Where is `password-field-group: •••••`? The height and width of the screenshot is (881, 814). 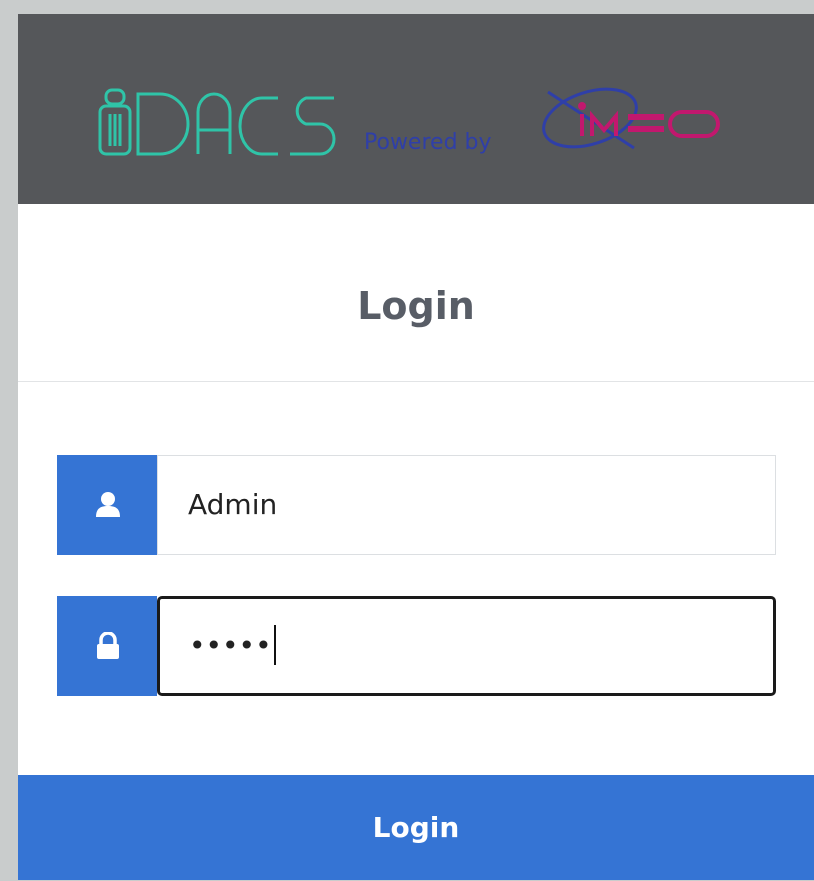
password-field-group: ••••• is located at coordinates (416, 646).